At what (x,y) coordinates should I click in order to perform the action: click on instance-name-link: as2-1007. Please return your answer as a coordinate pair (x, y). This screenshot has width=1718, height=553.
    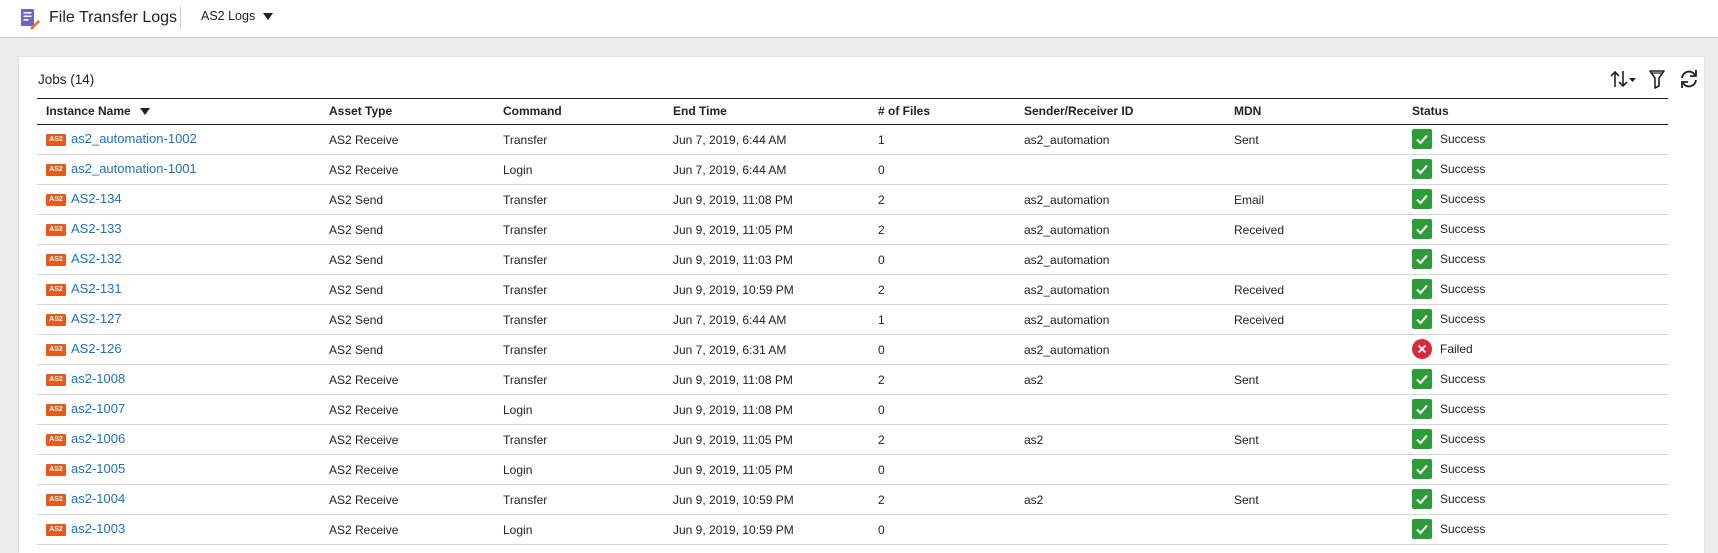
    Looking at the image, I should click on (98, 408).